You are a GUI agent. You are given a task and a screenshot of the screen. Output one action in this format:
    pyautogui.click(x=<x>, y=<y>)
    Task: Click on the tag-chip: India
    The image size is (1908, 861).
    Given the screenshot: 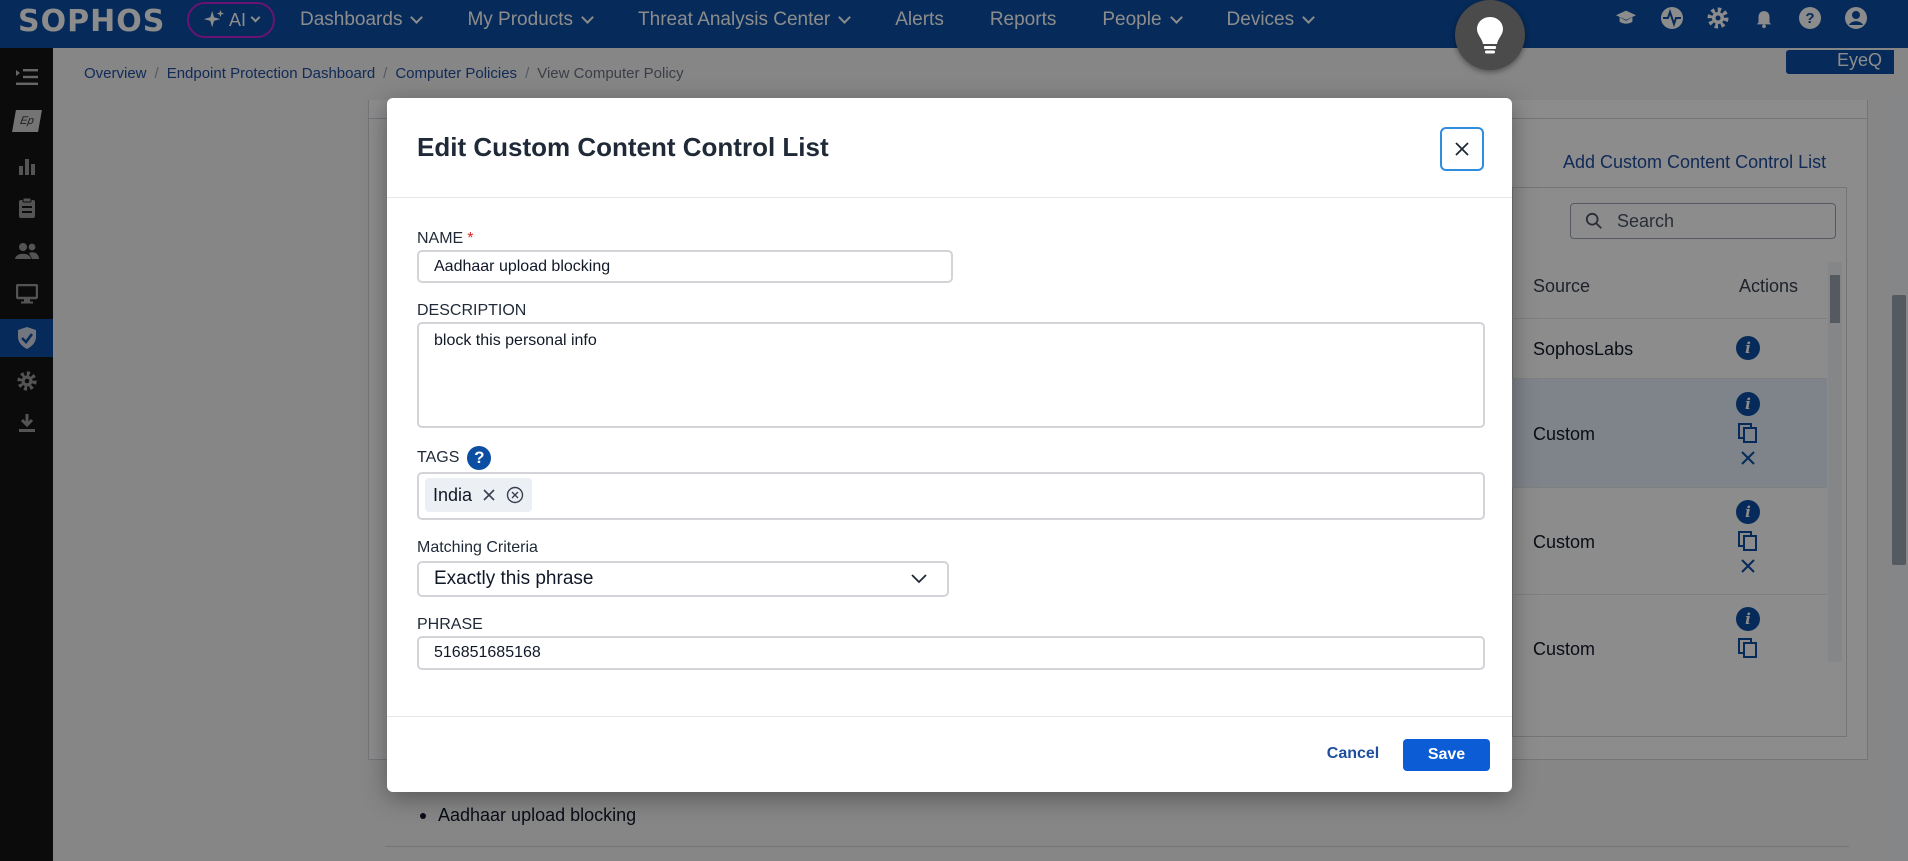 What is the action you would take?
    pyautogui.click(x=479, y=495)
    